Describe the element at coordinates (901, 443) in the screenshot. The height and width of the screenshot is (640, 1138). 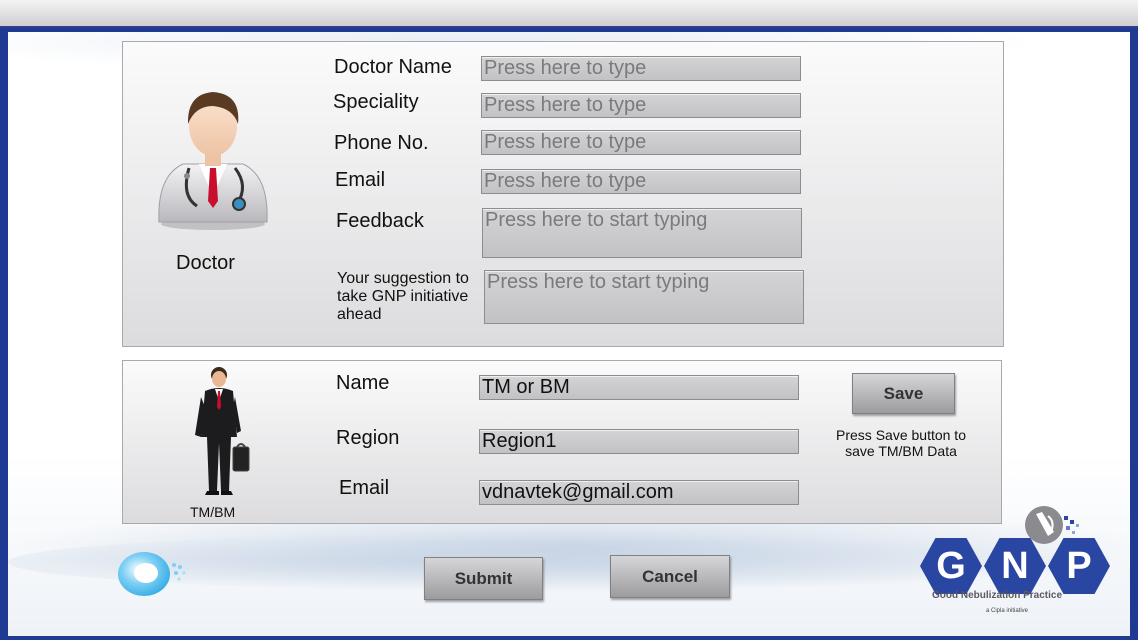
I see `save-hint-text: Press Save button to save TM/BM Data` at that location.